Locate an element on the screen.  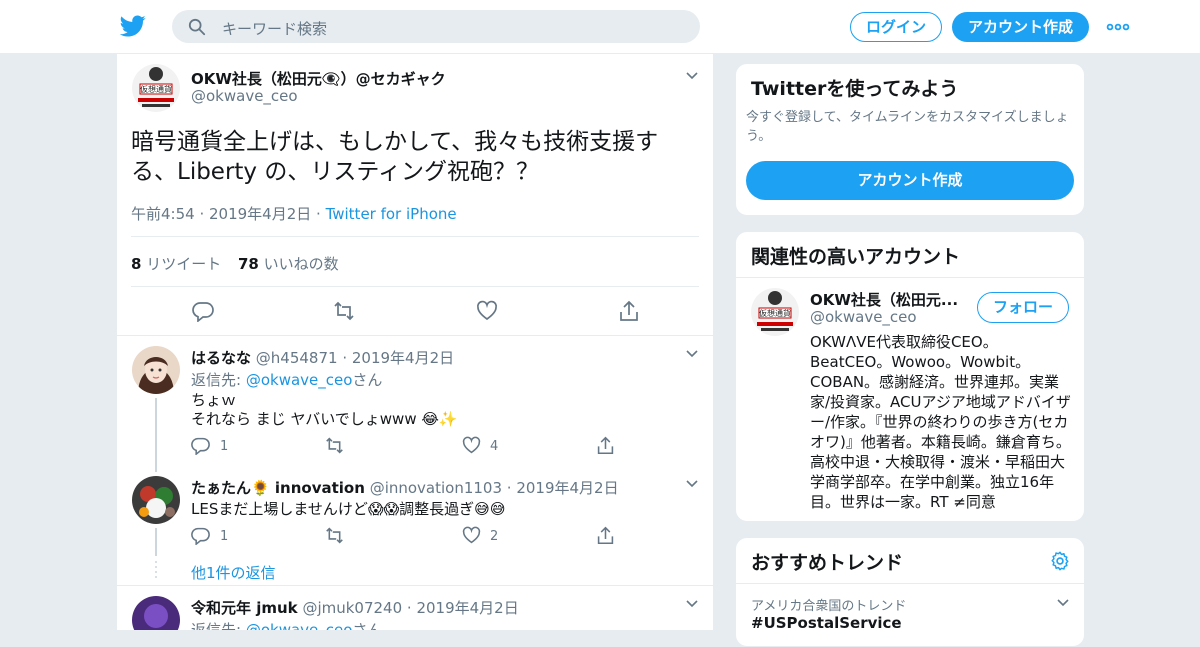
reply-text-line: LESまだ上場しませんけど😱😱調整長過ぎ😅😅 is located at coordinates (348, 509).